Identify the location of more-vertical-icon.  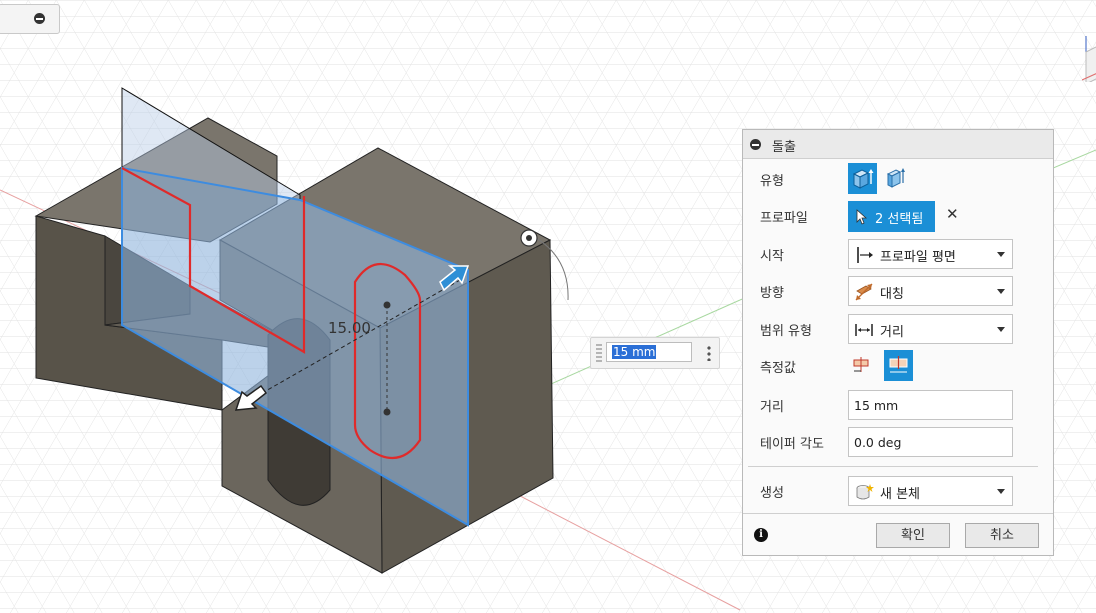
(709, 353).